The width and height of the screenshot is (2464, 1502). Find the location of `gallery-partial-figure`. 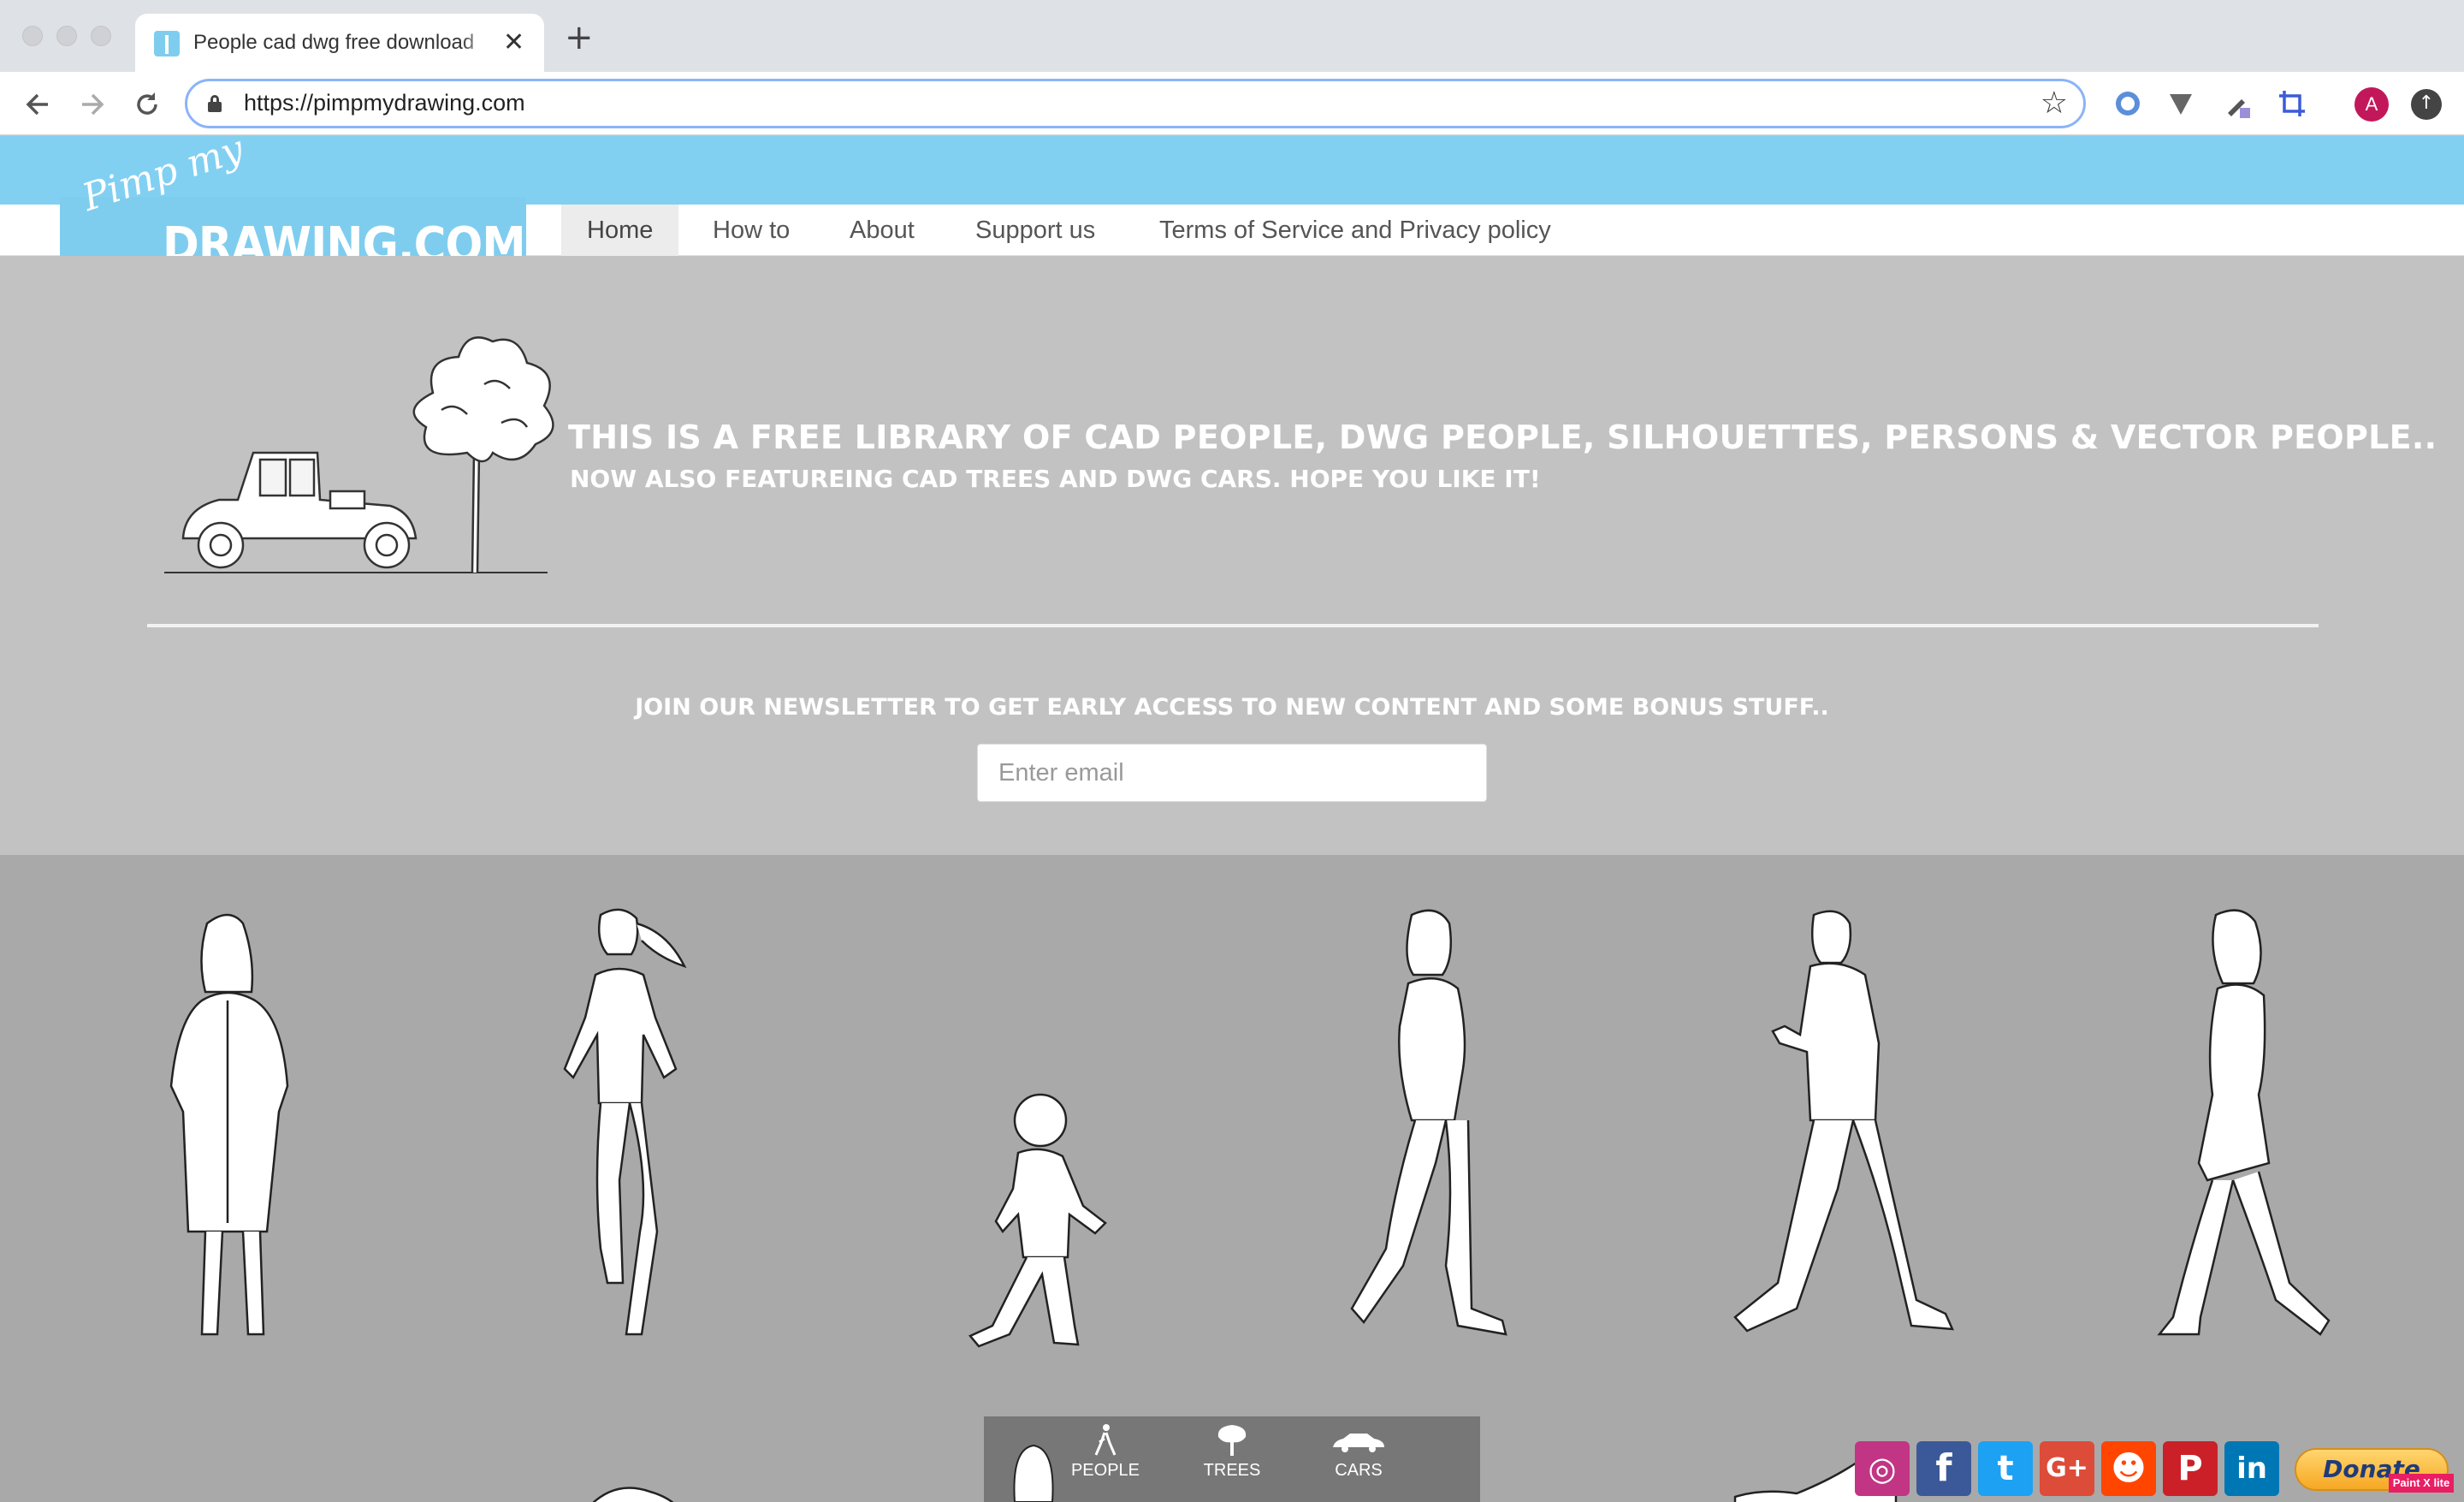

gallery-partial-figure is located at coordinates (633, 1494).